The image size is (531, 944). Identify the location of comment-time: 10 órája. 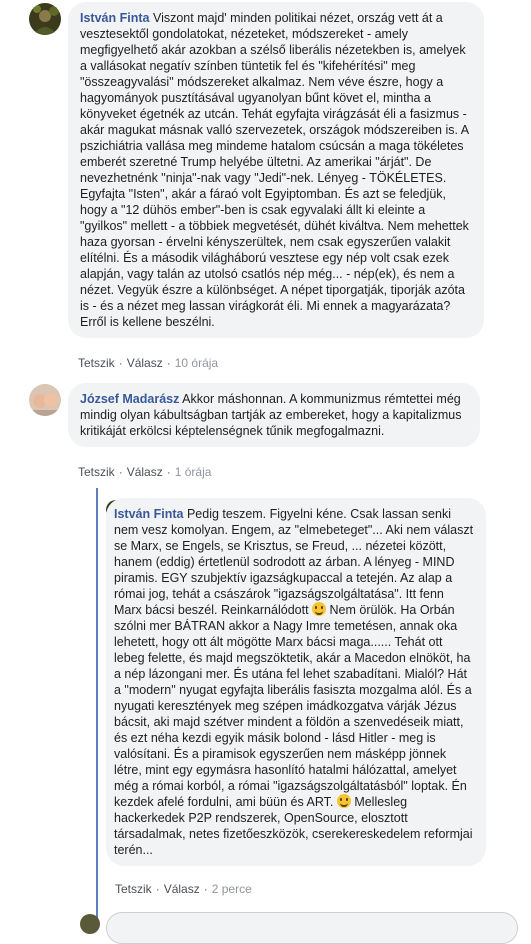
(196, 363).